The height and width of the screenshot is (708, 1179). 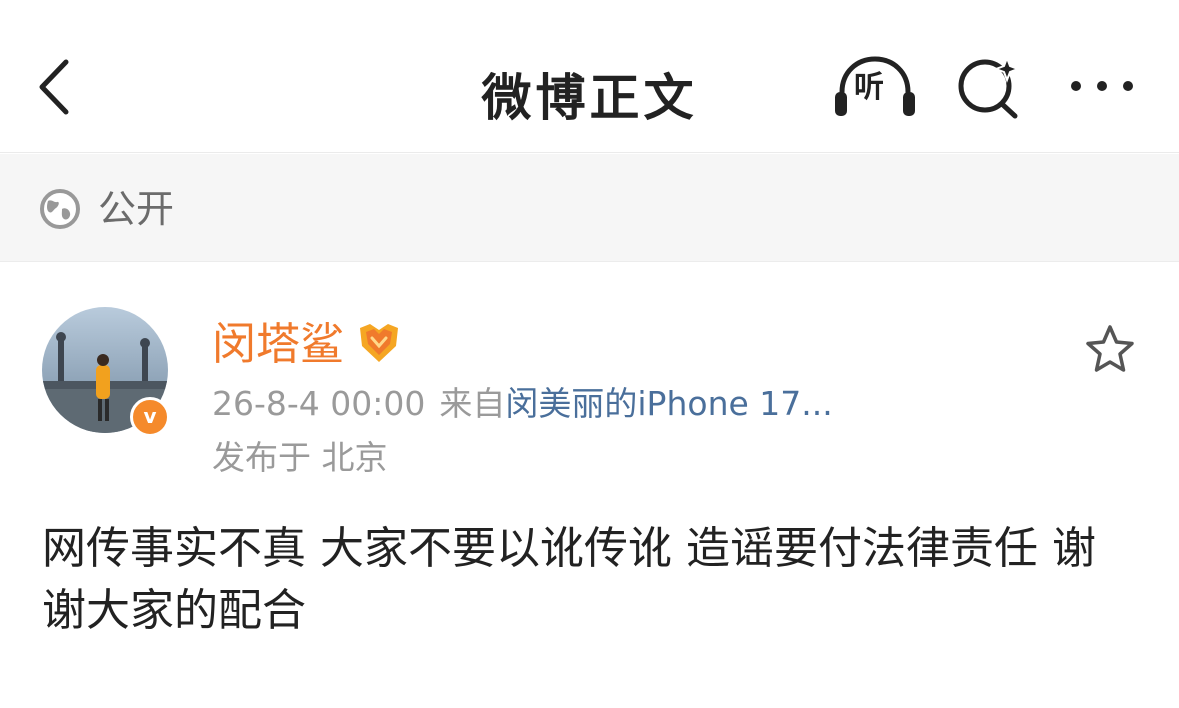 I want to click on search-icon, so click(x=989, y=87).